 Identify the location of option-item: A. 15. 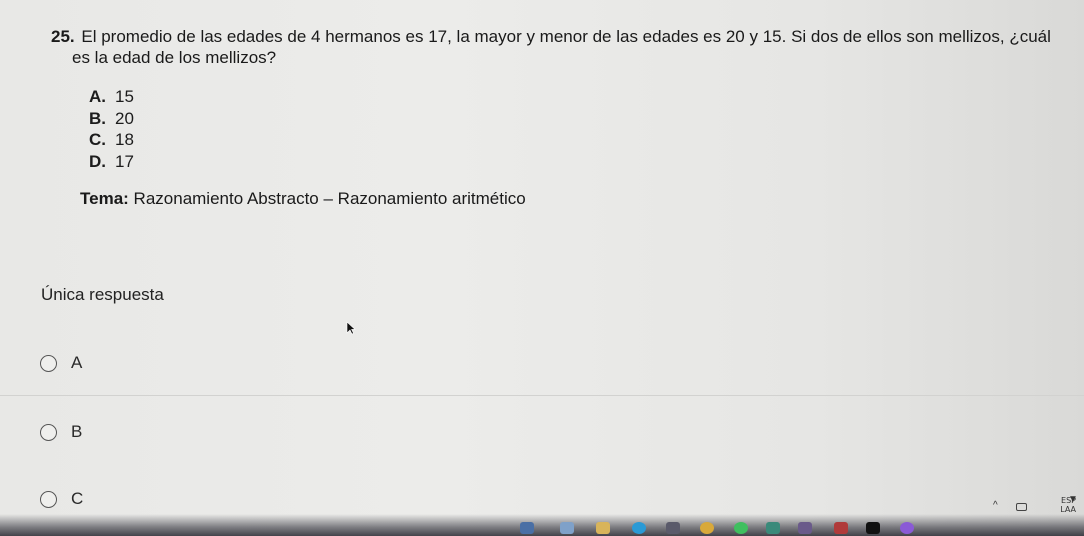
(111, 97).